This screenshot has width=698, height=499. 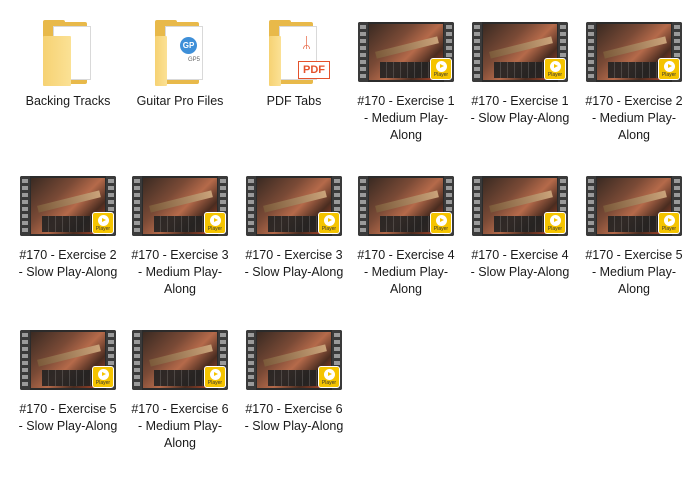 I want to click on file-label: #170 - Exercise 6 - Medium Play-Along, so click(x=180, y=426).